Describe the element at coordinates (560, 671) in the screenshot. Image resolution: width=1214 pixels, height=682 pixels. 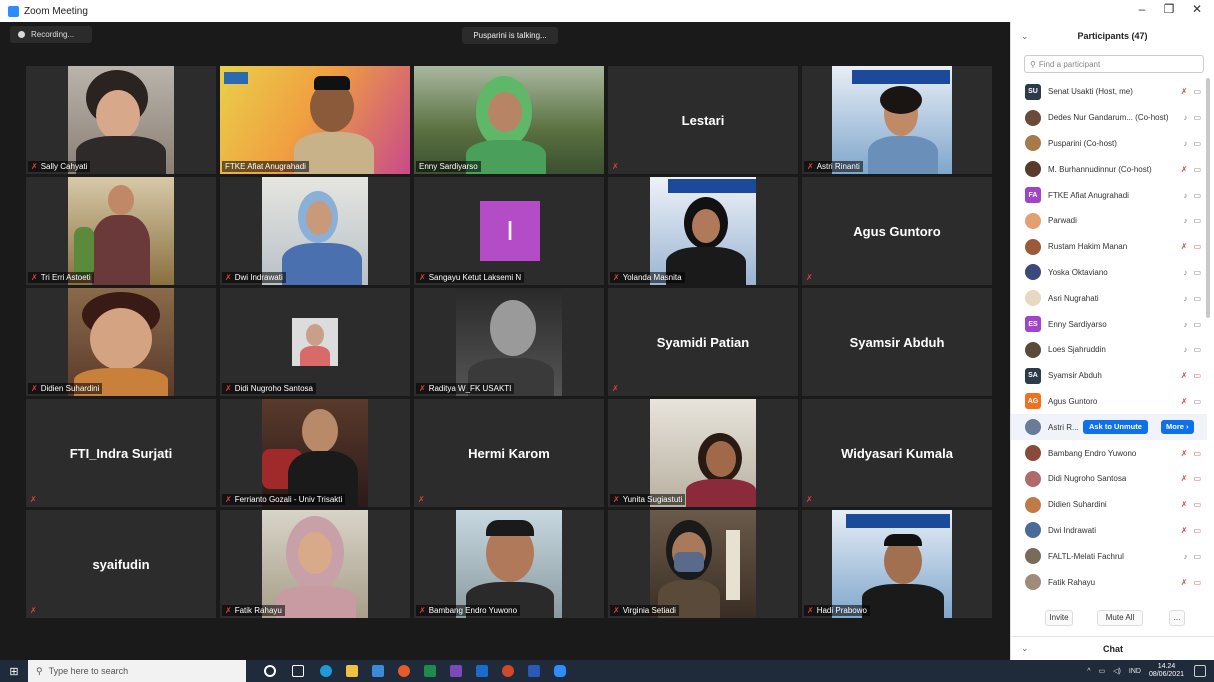
I see `zoom-taskbar-icon` at that location.